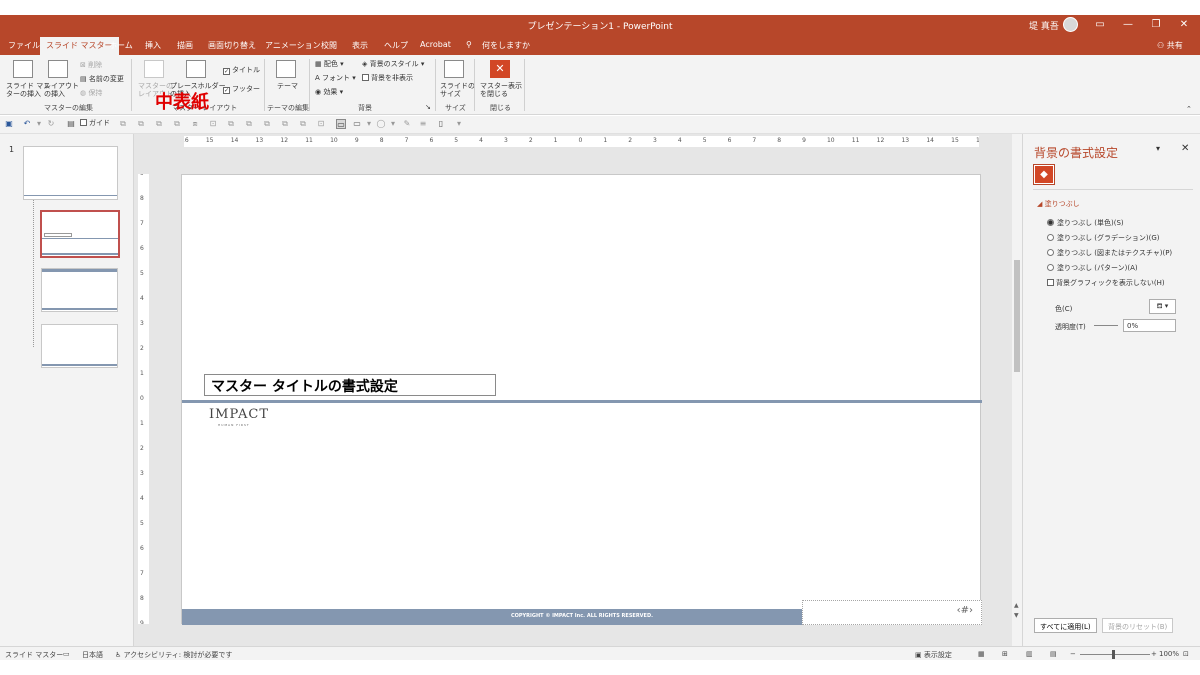 This screenshot has width=1200, height=675. Describe the element at coordinates (1070, 24) in the screenshot. I see `avatar` at that location.